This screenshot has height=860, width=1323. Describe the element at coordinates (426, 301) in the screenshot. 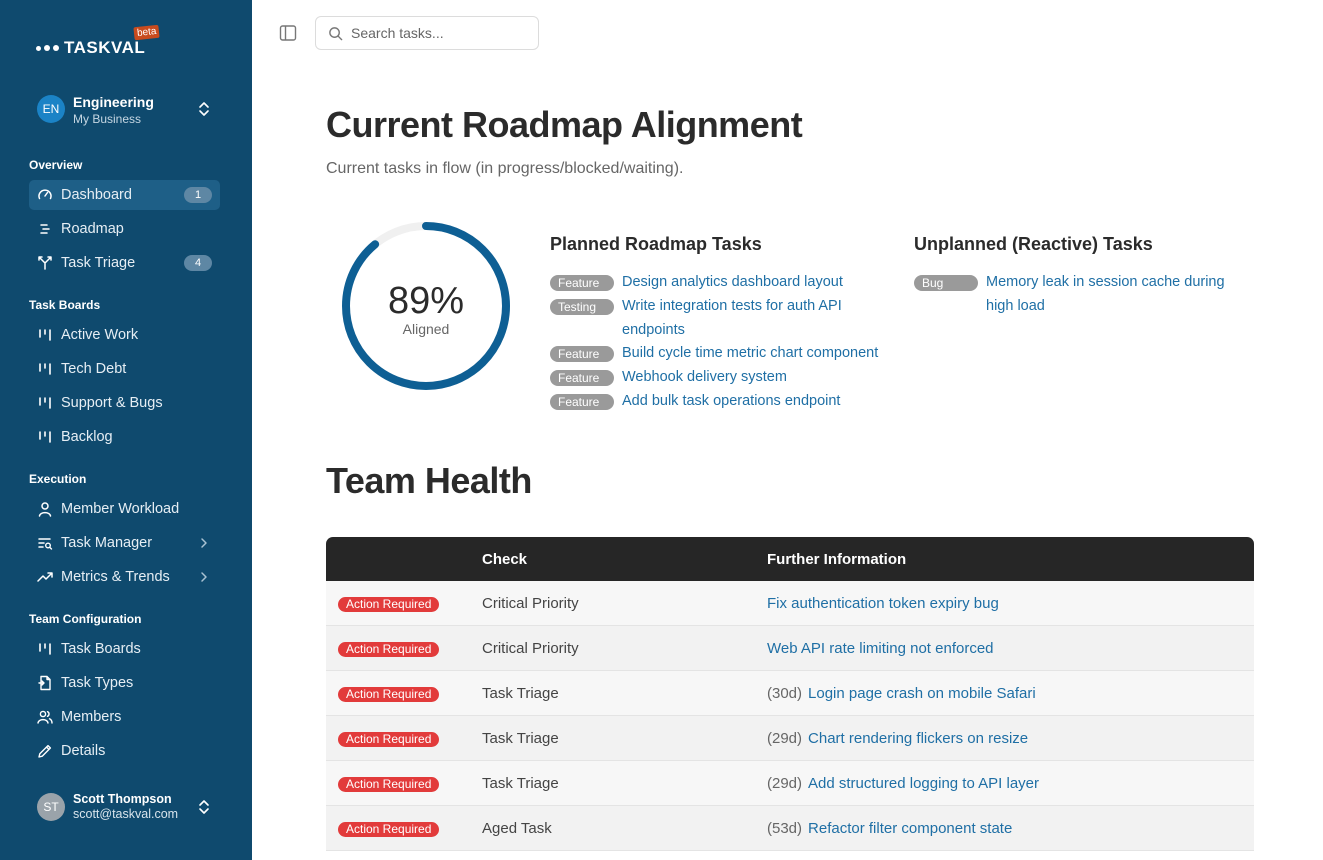

I see `alignment-percent: 89%` at that location.